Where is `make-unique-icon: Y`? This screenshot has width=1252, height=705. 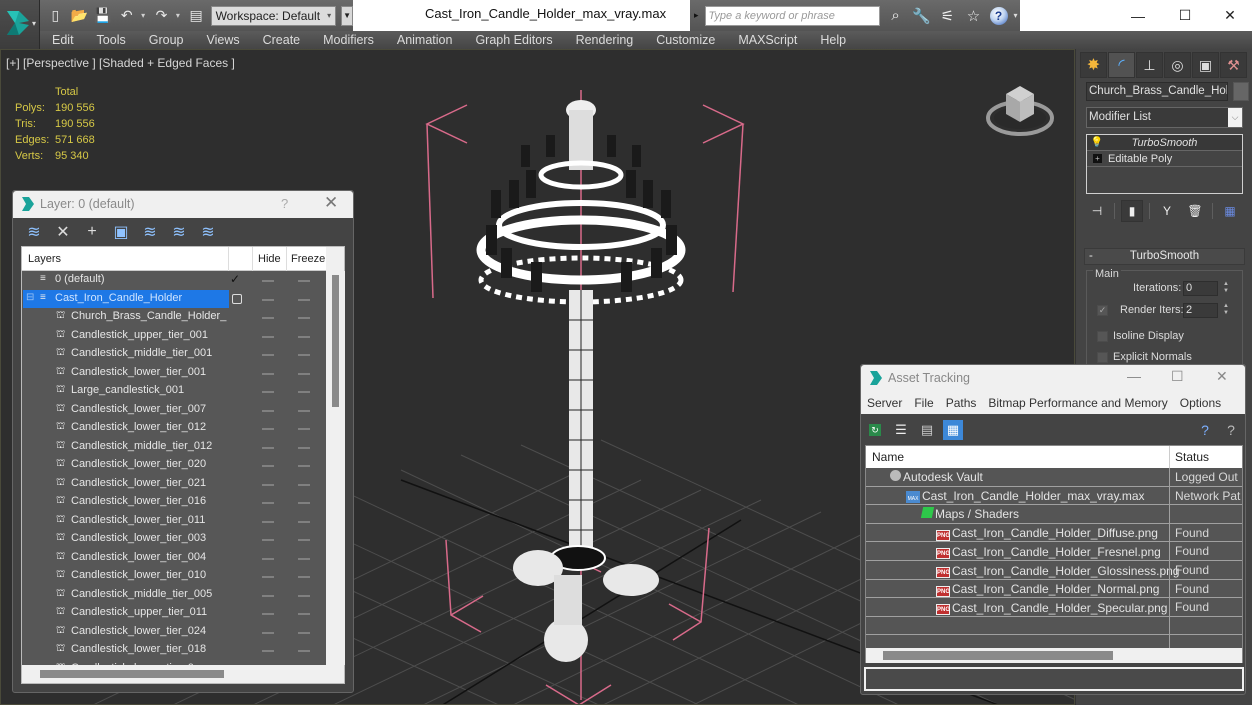 make-unique-icon: Y is located at coordinates (1167, 211).